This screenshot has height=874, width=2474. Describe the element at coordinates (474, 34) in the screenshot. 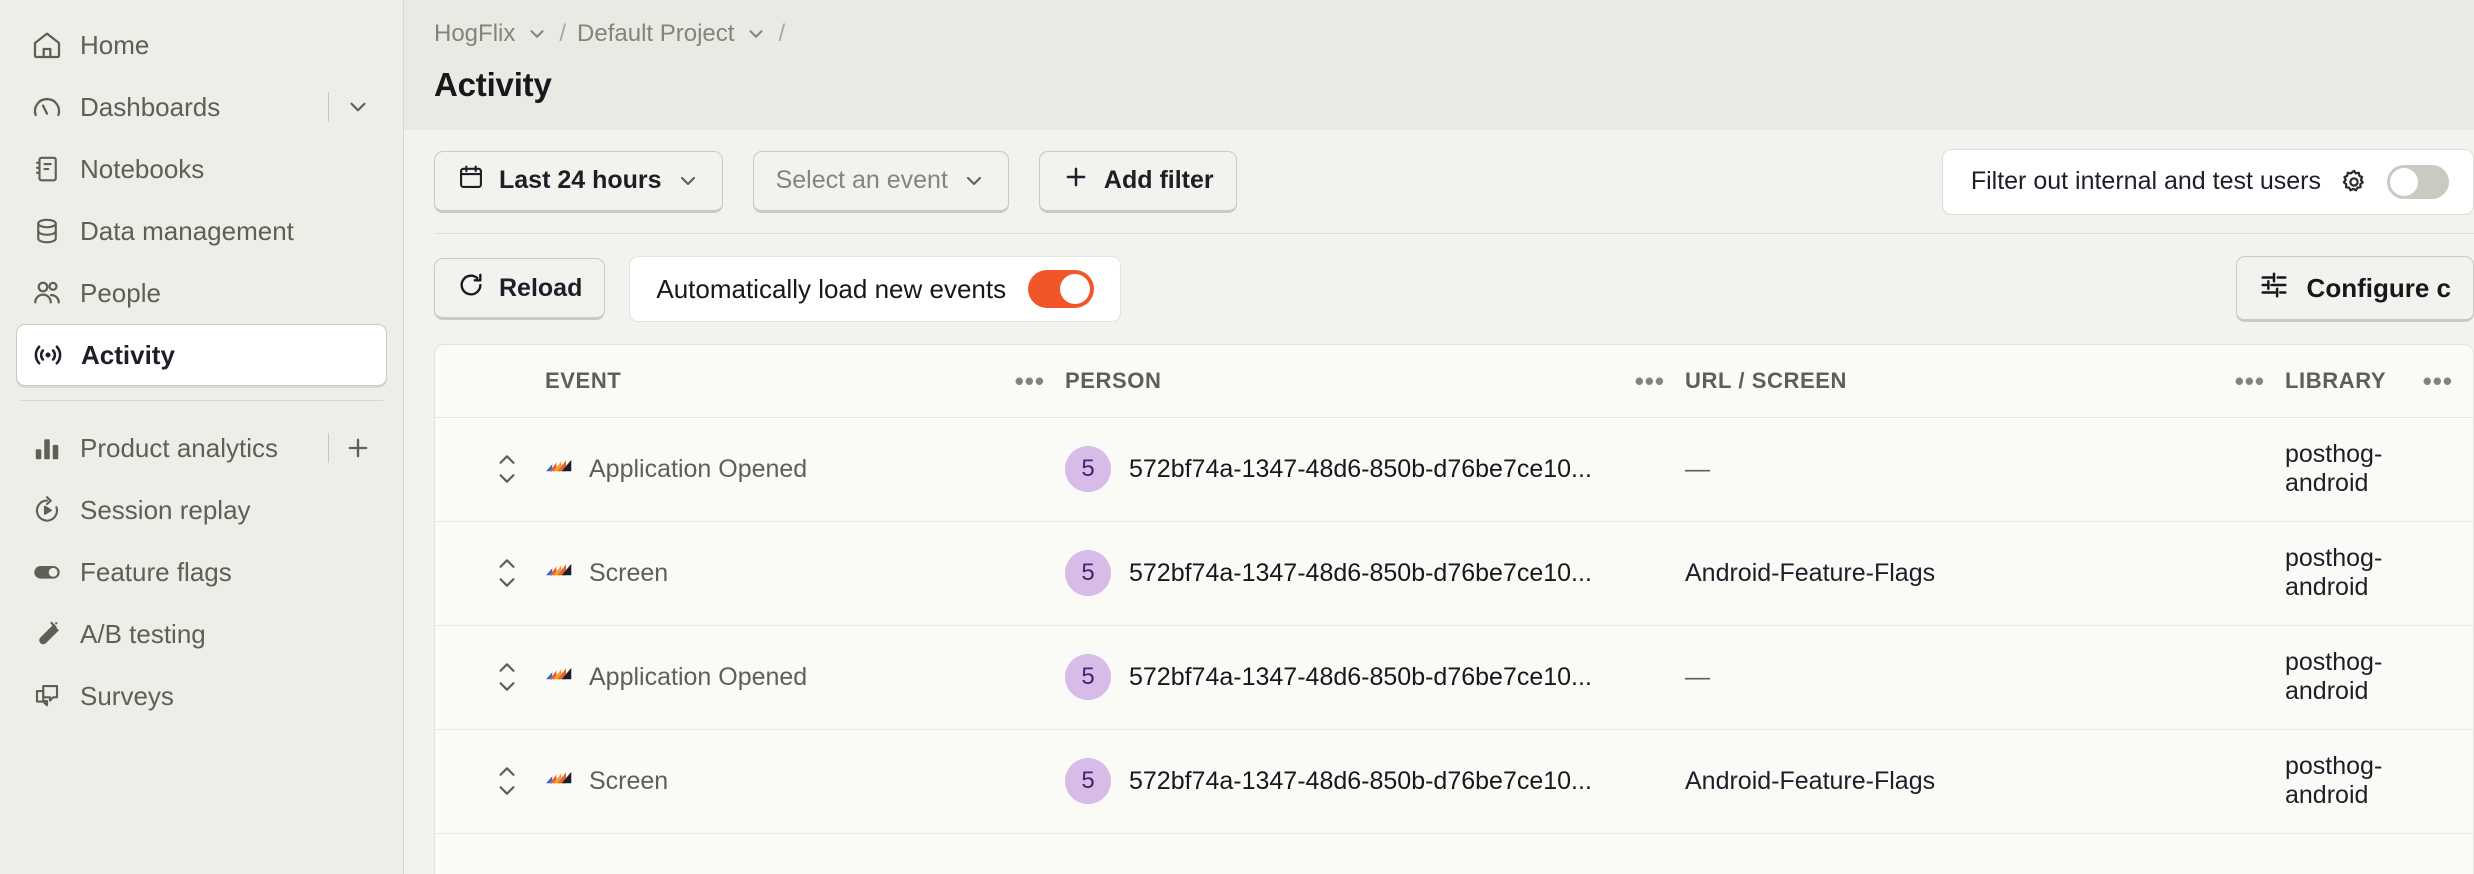

I see `breadcrumb-org: HogFlix` at that location.